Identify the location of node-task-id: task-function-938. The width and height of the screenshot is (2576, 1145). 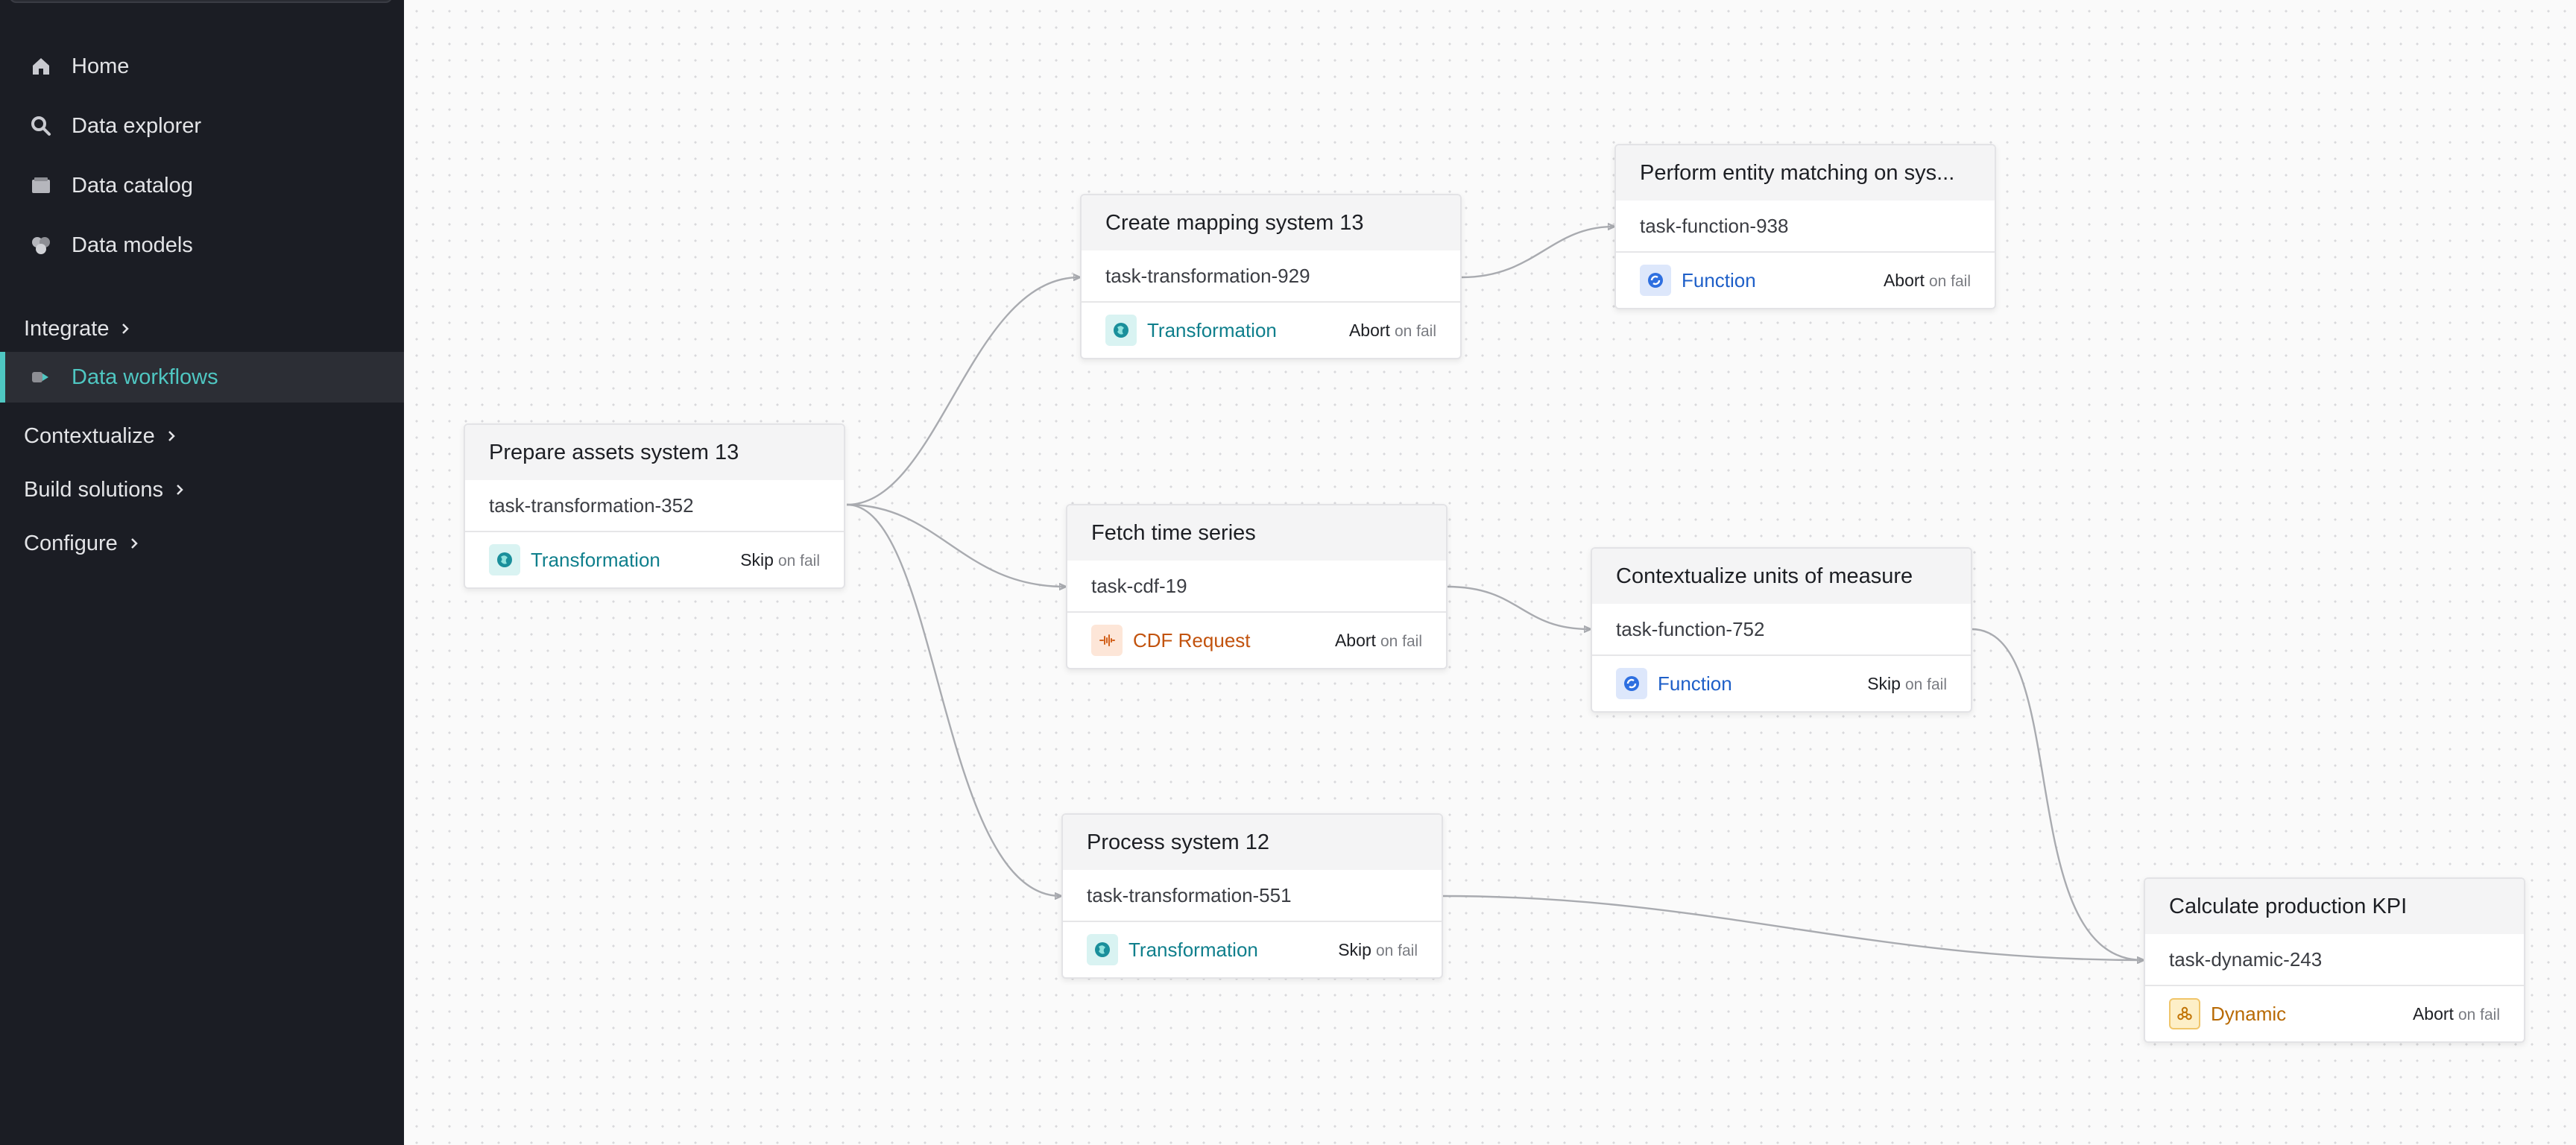
(1805, 227).